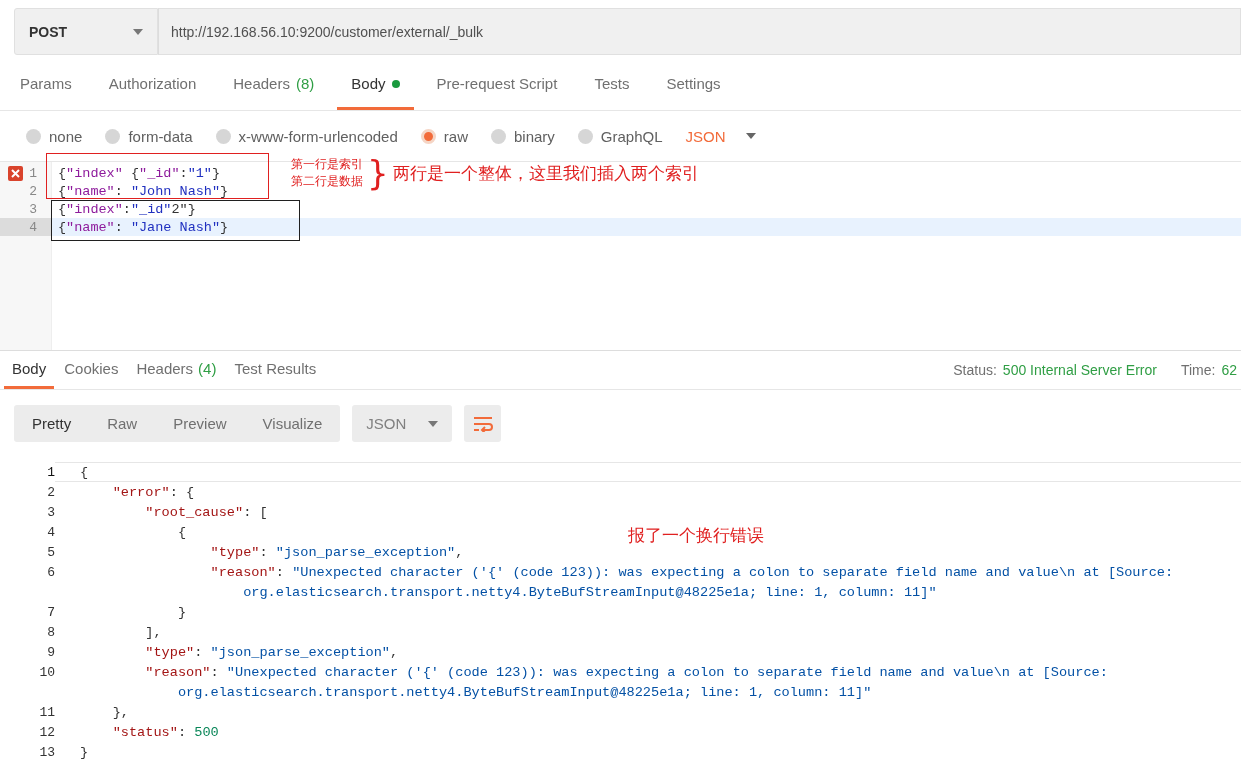 This screenshot has height=764, width=1241. Describe the element at coordinates (143, 191) in the screenshot. I see `code-line: {"name": "John Nash"}` at that location.